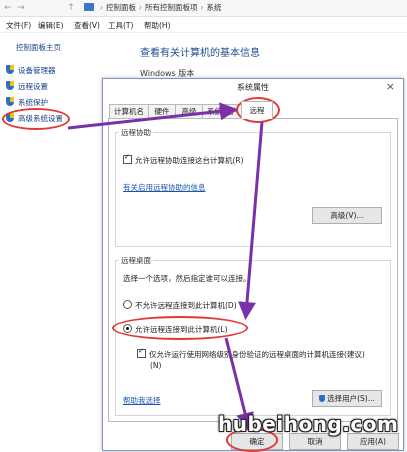 This screenshot has width=407, height=452. Describe the element at coordinates (200, 53) in the screenshot. I see `page-title: 查看有关计算机的基本信息` at that location.